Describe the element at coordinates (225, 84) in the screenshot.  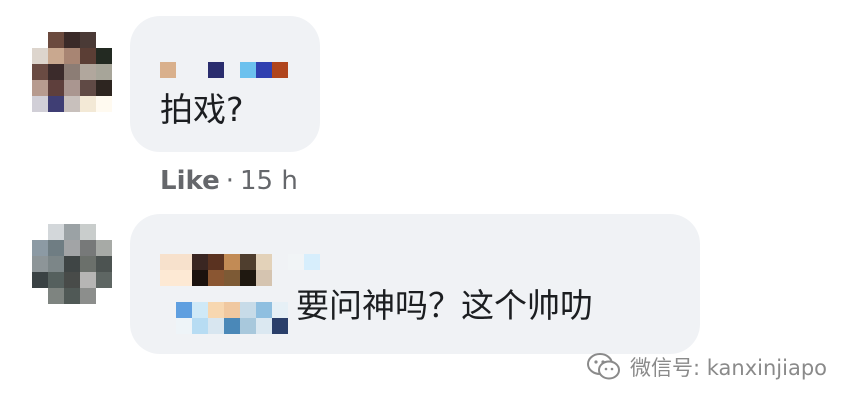
I see `comment-bubble` at that location.